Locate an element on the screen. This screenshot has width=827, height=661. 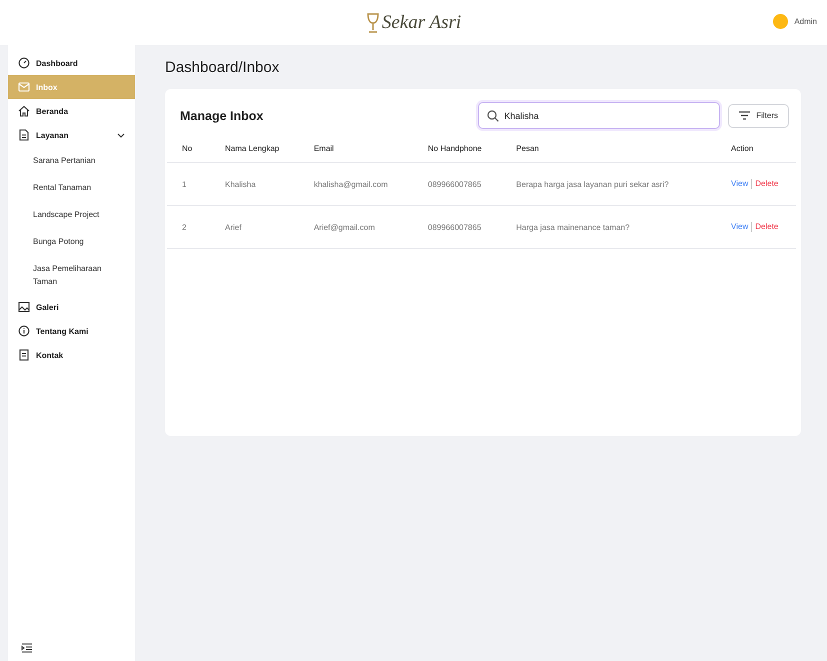
user-name: Admin is located at coordinates (805, 21).